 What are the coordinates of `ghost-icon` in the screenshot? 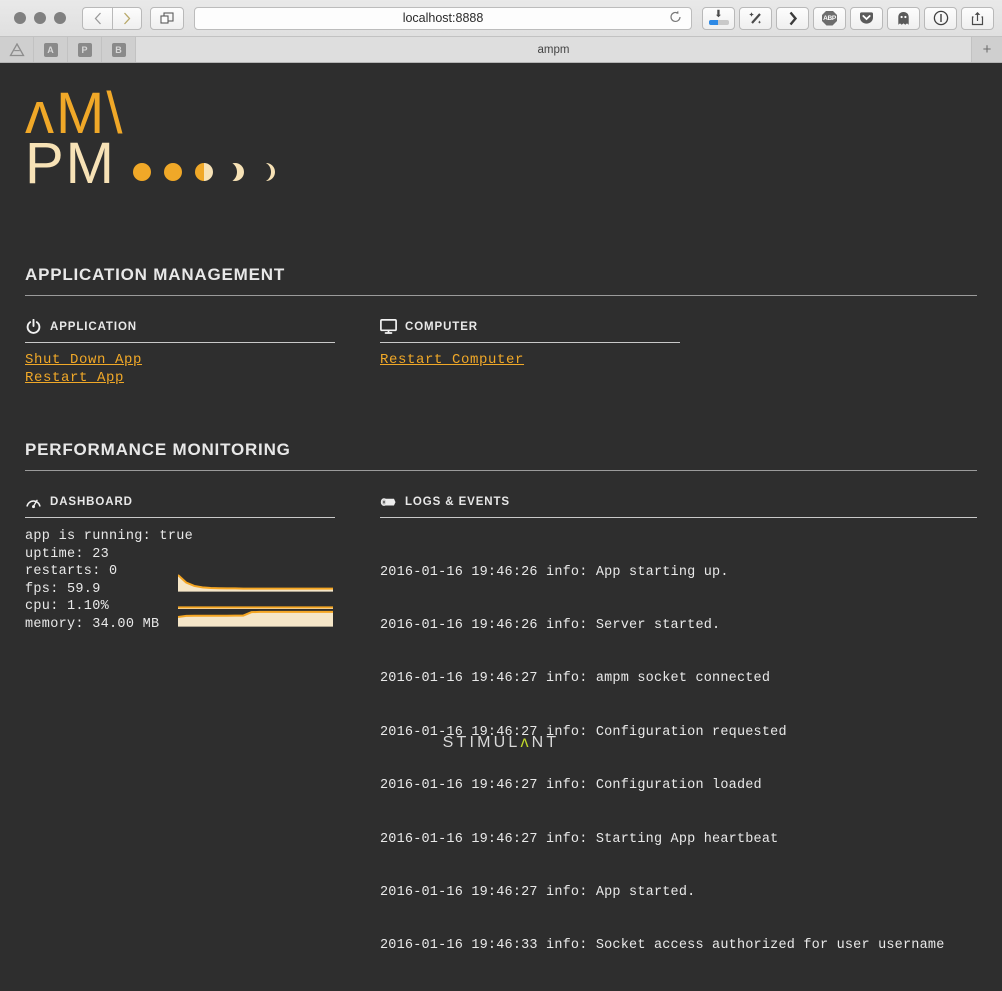 It's located at (903, 18).